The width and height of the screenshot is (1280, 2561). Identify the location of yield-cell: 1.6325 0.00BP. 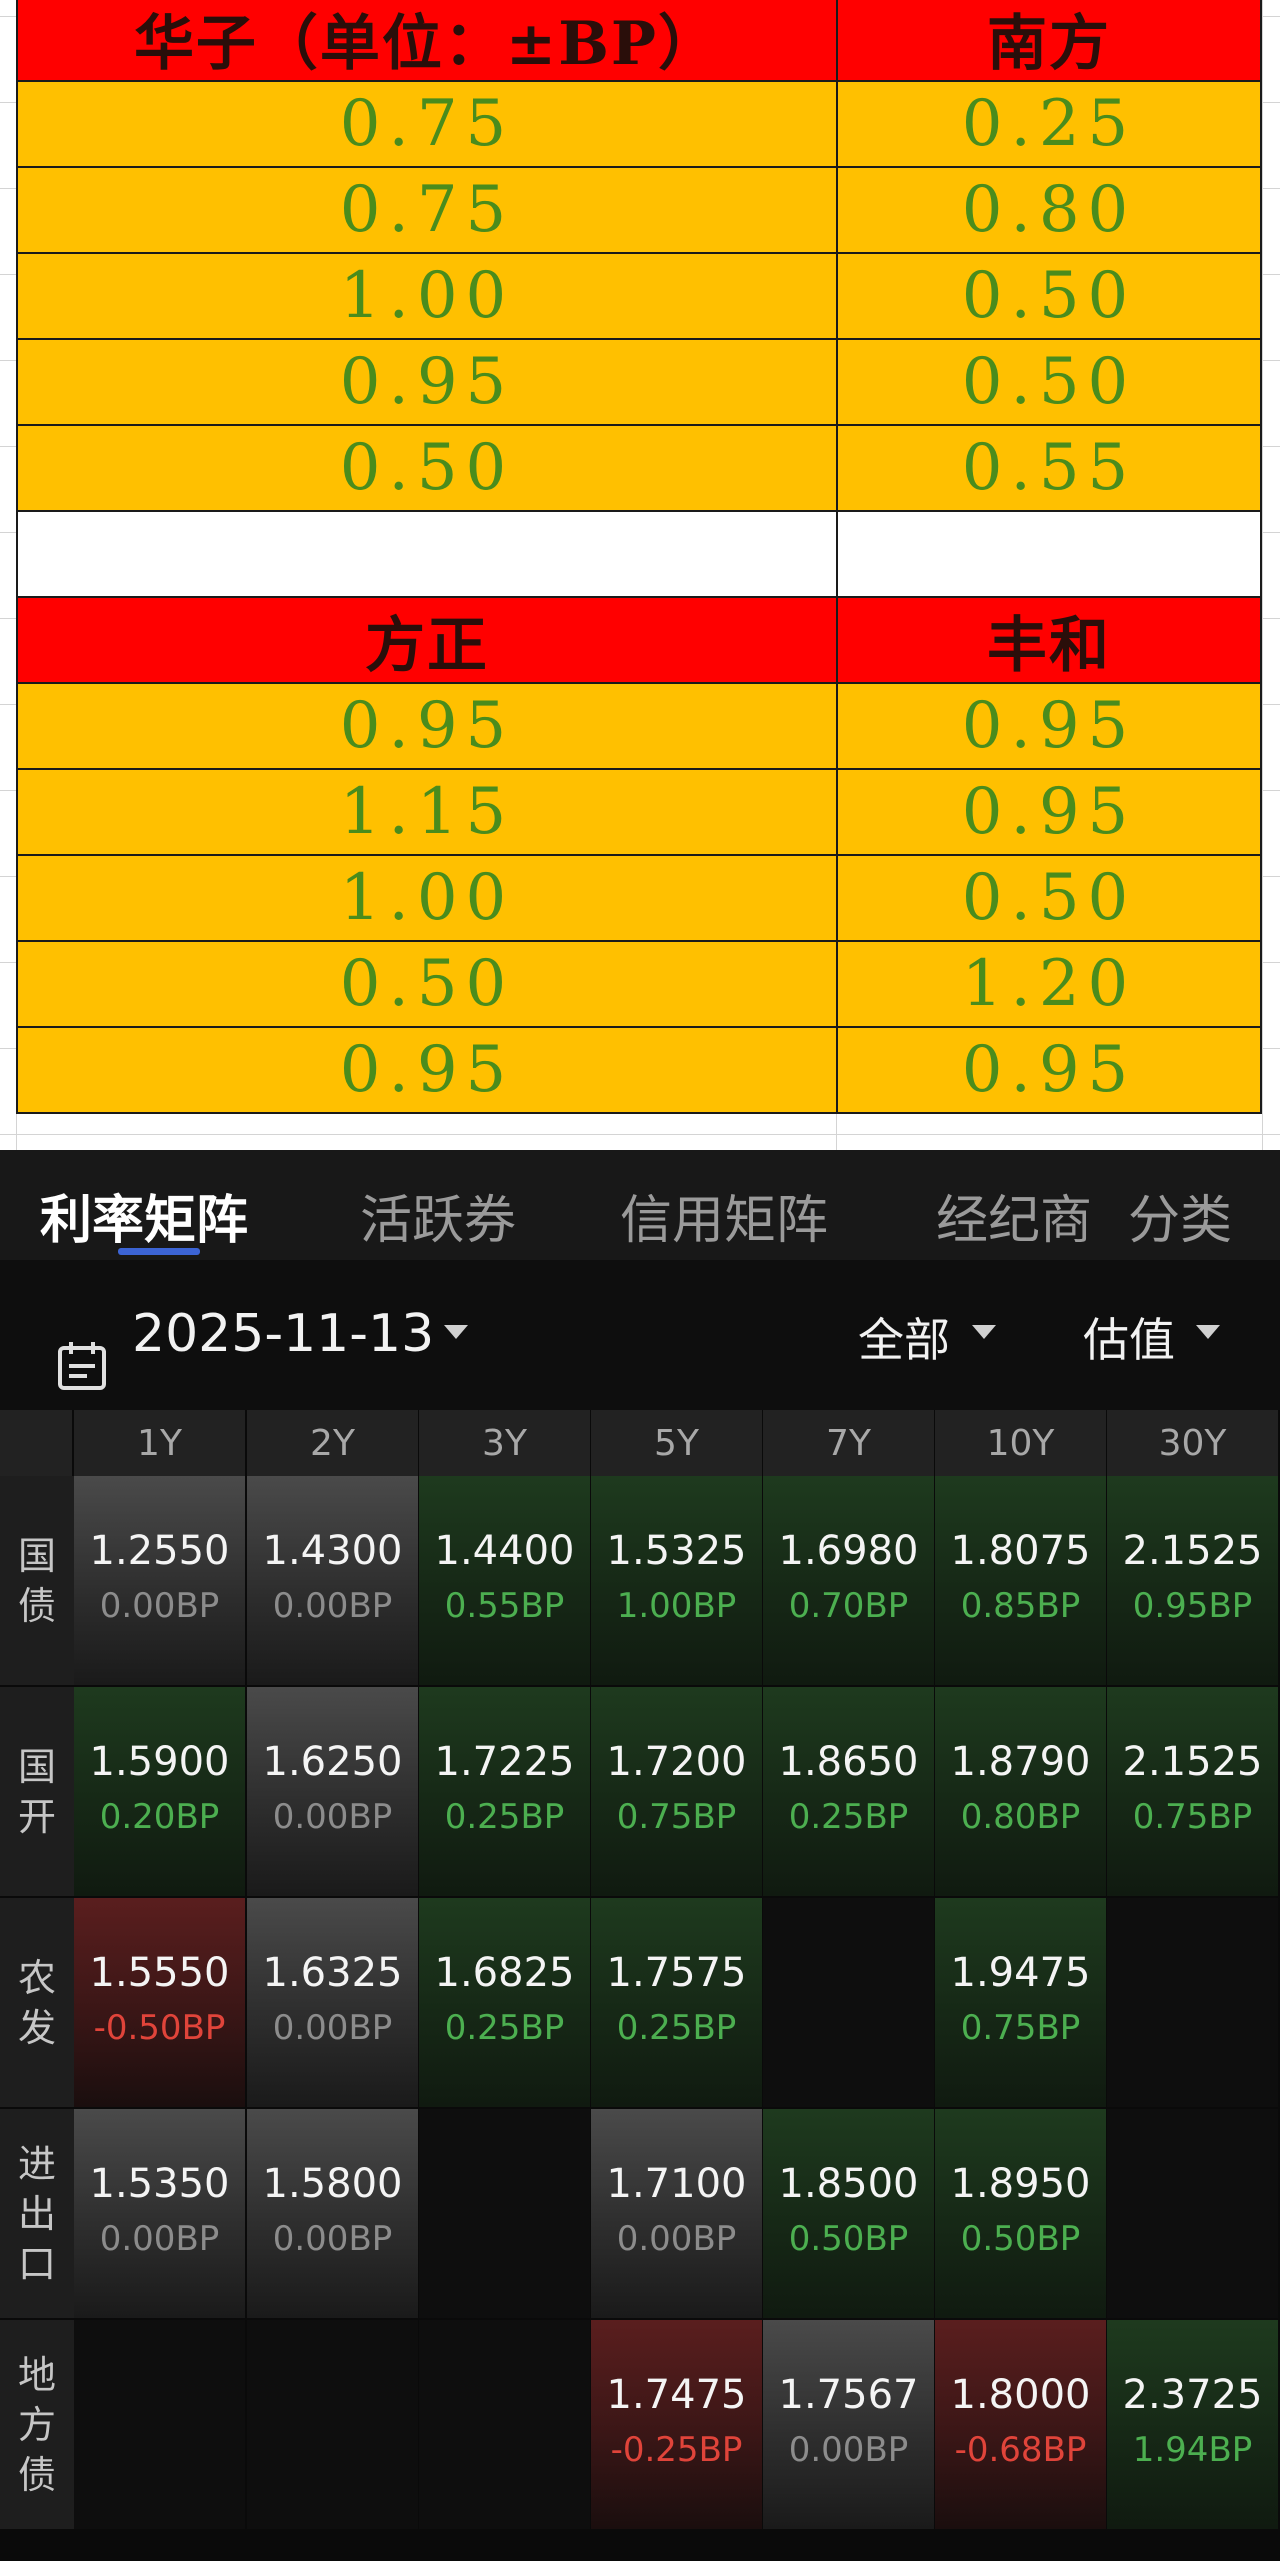
(333, 2003).